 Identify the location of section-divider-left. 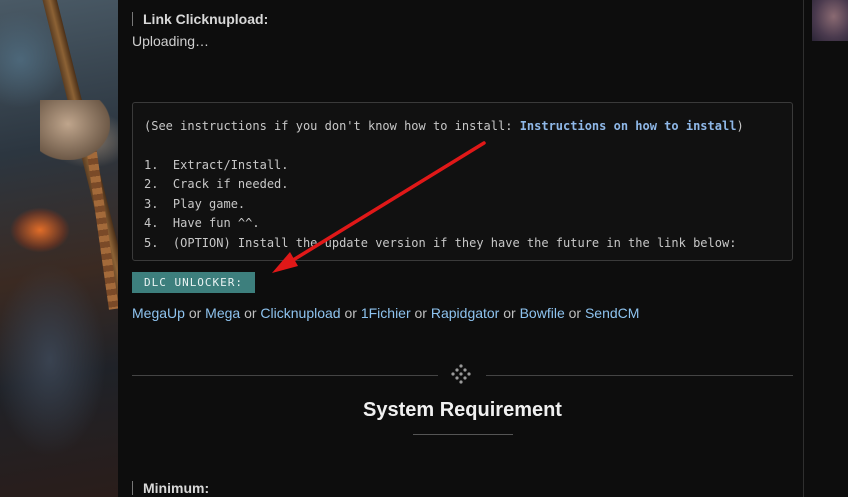
(285, 375).